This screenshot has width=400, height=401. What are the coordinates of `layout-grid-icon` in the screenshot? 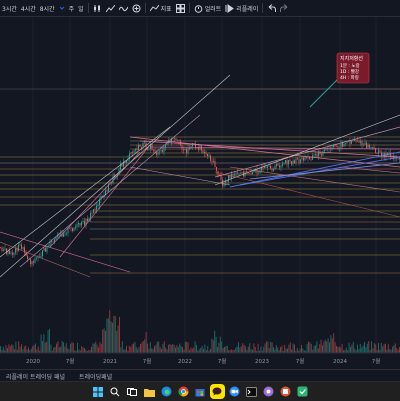 It's located at (180, 8).